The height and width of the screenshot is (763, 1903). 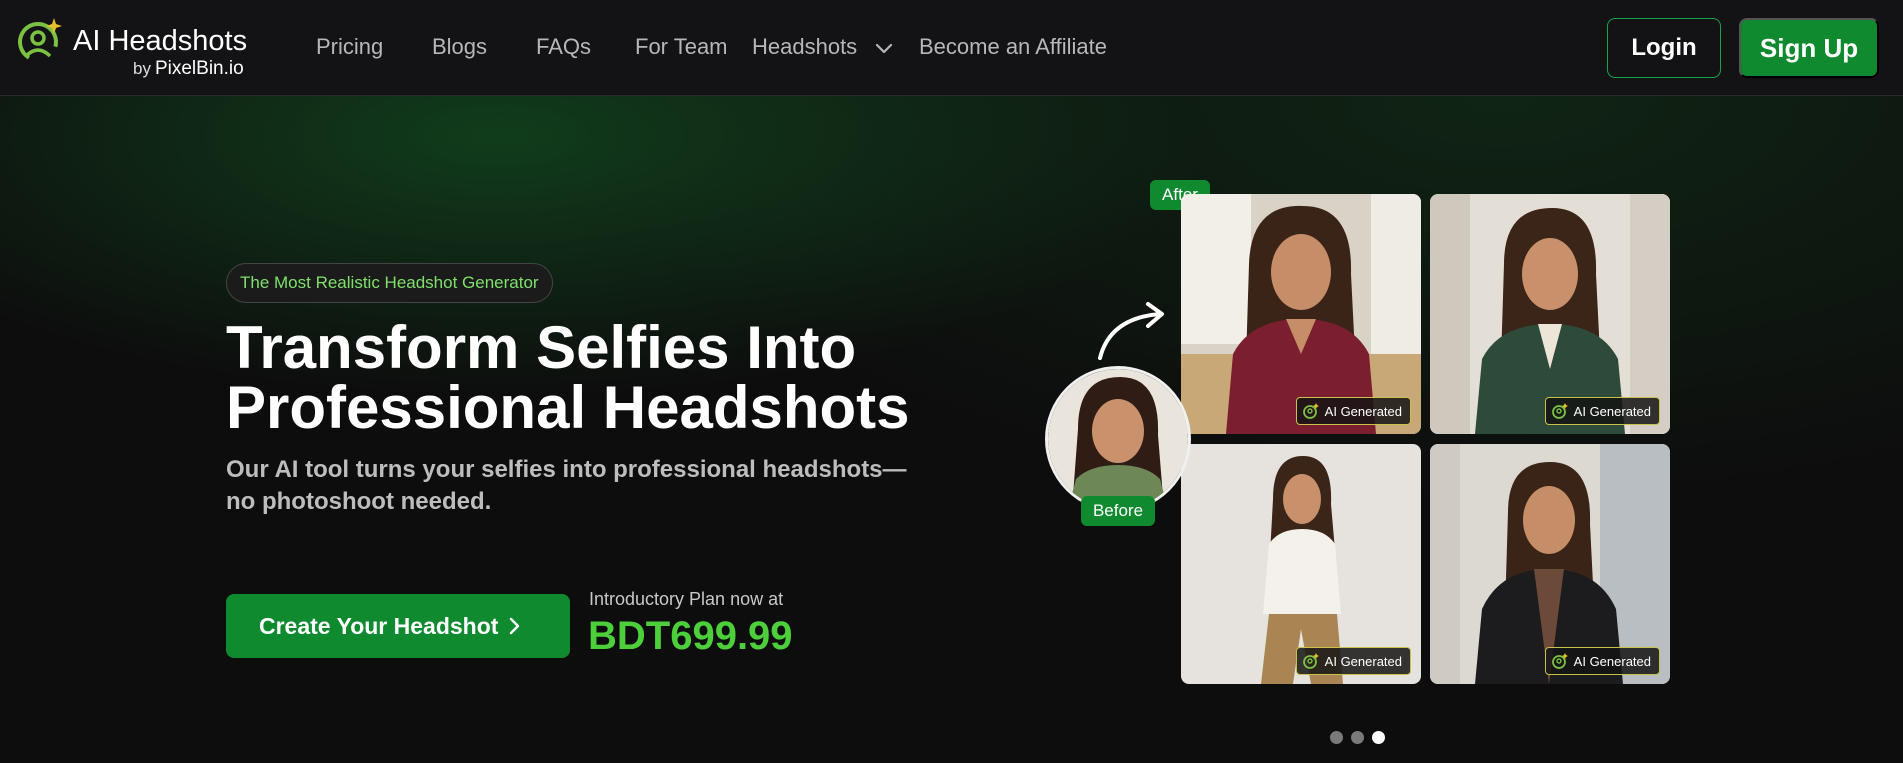 What do you see at coordinates (514, 626) in the screenshot?
I see `chevron-right-icon` at bounding box center [514, 626].